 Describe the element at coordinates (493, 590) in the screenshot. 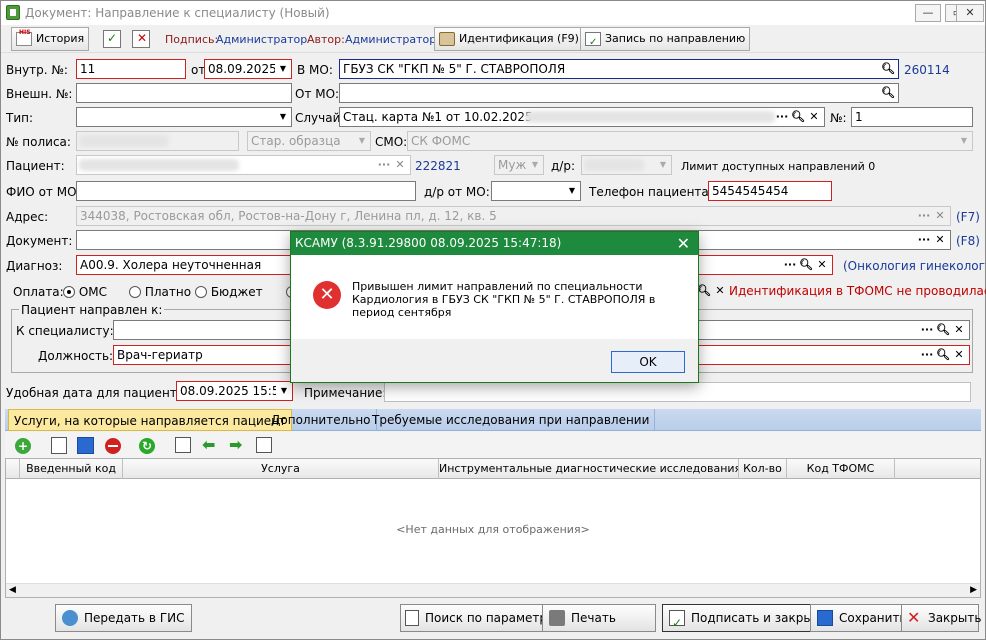

I see `horizontal-scrollbar: ◀ ▶` at that location.